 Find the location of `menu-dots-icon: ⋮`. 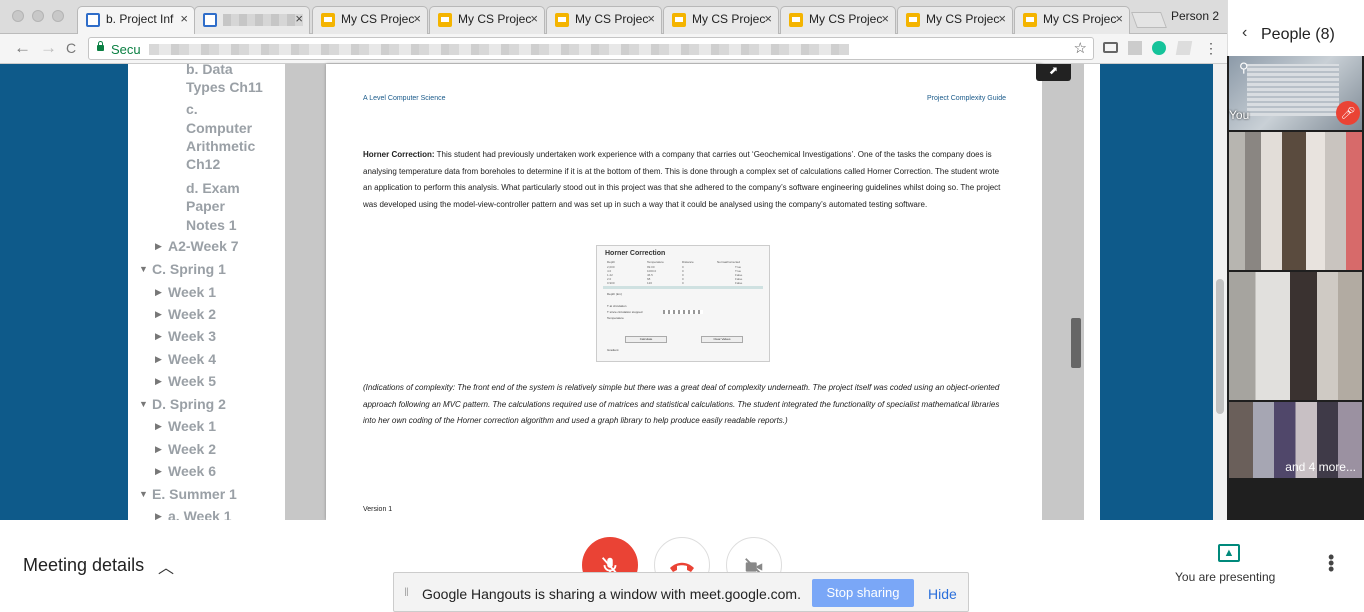

menu-dots-icon: ⋮ is located at coordinates (1211, 48).